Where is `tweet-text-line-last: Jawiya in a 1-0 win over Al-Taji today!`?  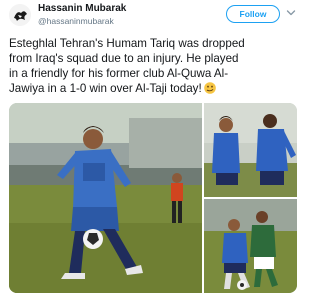 tweet-text-line-last: Jawiya in a 1-0 win over Al-Taji today! is located at coordinates (152, 88).